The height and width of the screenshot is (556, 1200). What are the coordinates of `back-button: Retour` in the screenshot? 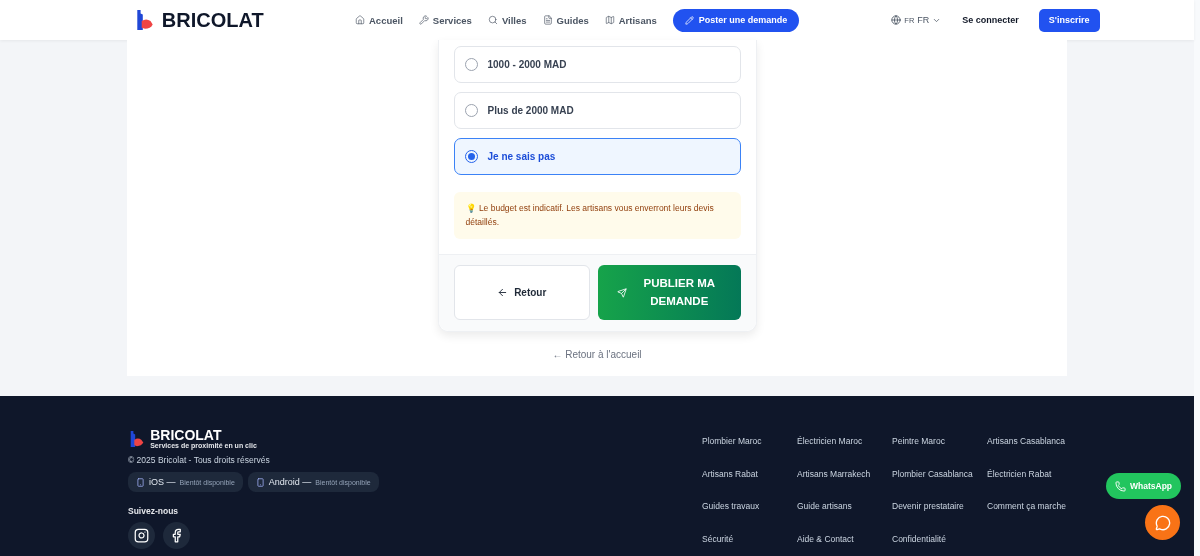 It's located at (521, 293).